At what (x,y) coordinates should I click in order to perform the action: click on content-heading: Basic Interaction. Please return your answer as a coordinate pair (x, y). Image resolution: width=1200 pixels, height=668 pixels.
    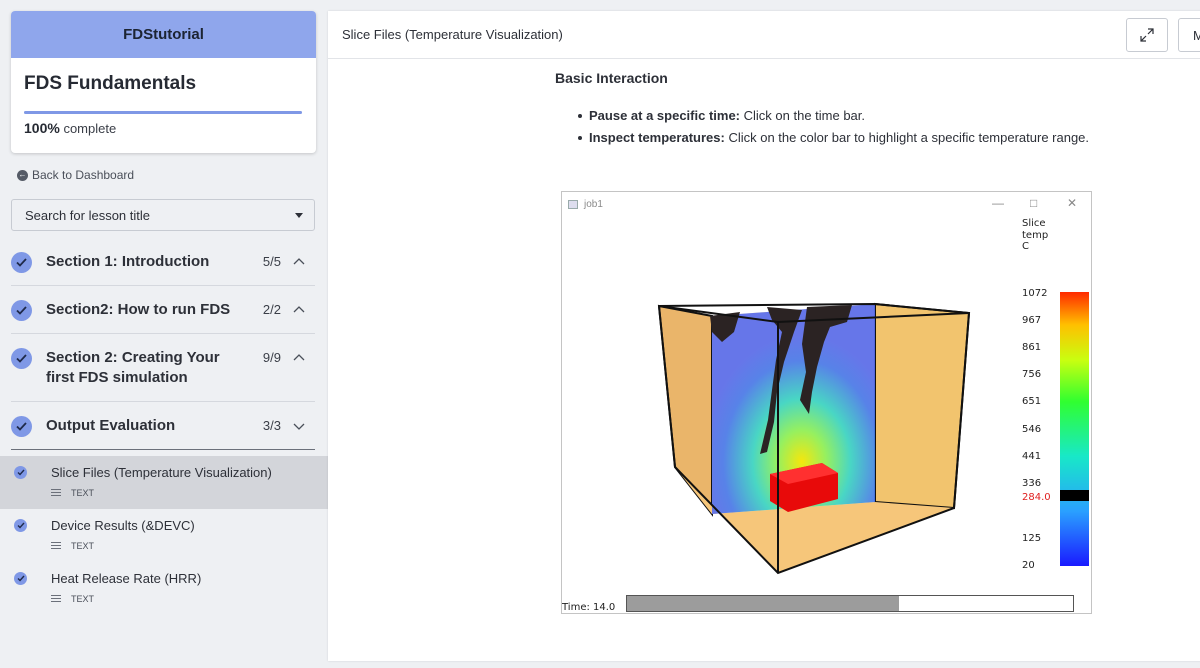
    Looking at the image, I should click on (611, 78).